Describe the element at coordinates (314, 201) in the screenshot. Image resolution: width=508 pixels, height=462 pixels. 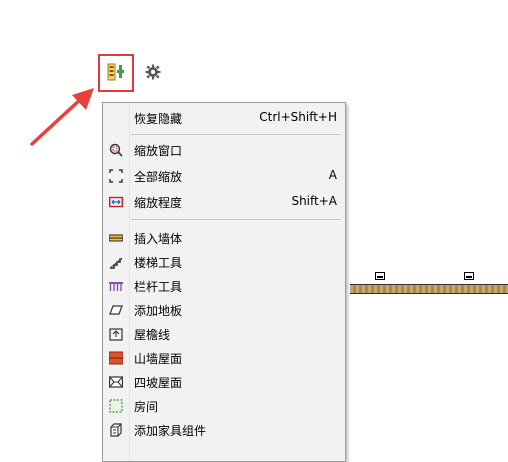
I see `menu-item-shortcut: Shift+A` at that location.